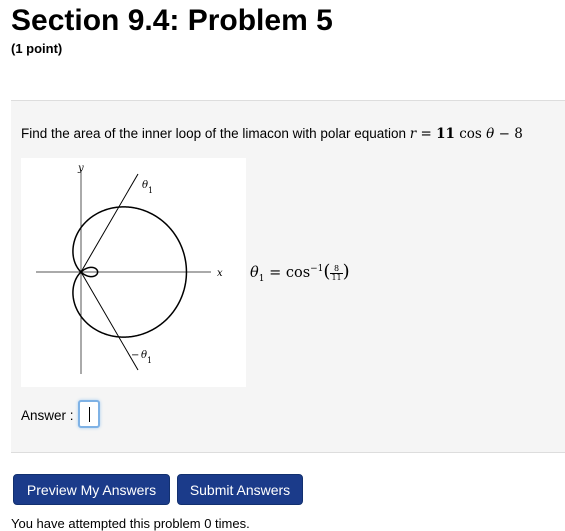 Image resolution: width=565 pixels, height=531 pixels. Describe the element at coordinates (172, 20) in the screenshot. I see `page-title: Section 9.4: Problem 5` at that location.